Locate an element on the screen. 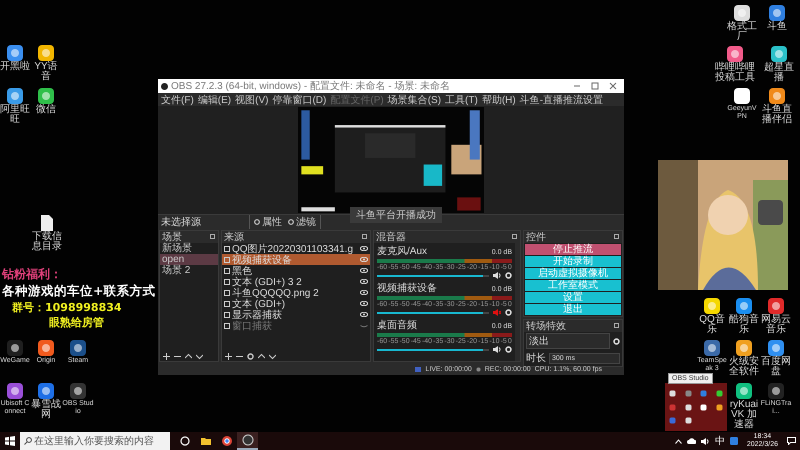 This screenshot has width=800, height=450. source-item: 显示器捕获 is located at coordinates (296, 314).